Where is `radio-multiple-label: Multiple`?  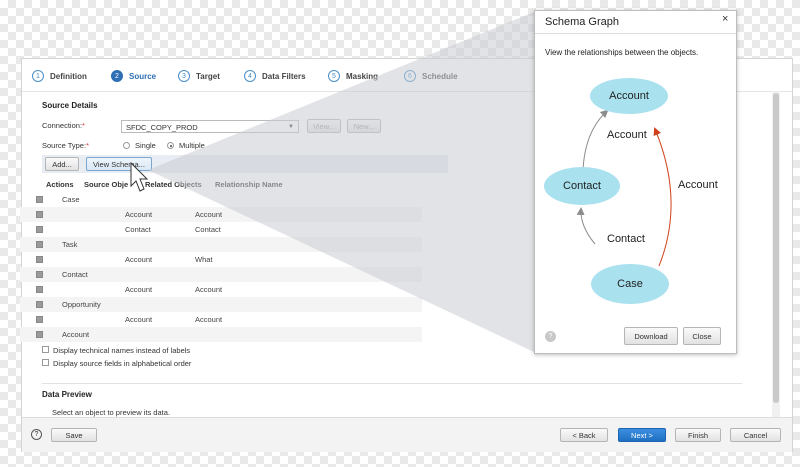 radio-multiple-label: Multiple is located at coordinates (192, 145).